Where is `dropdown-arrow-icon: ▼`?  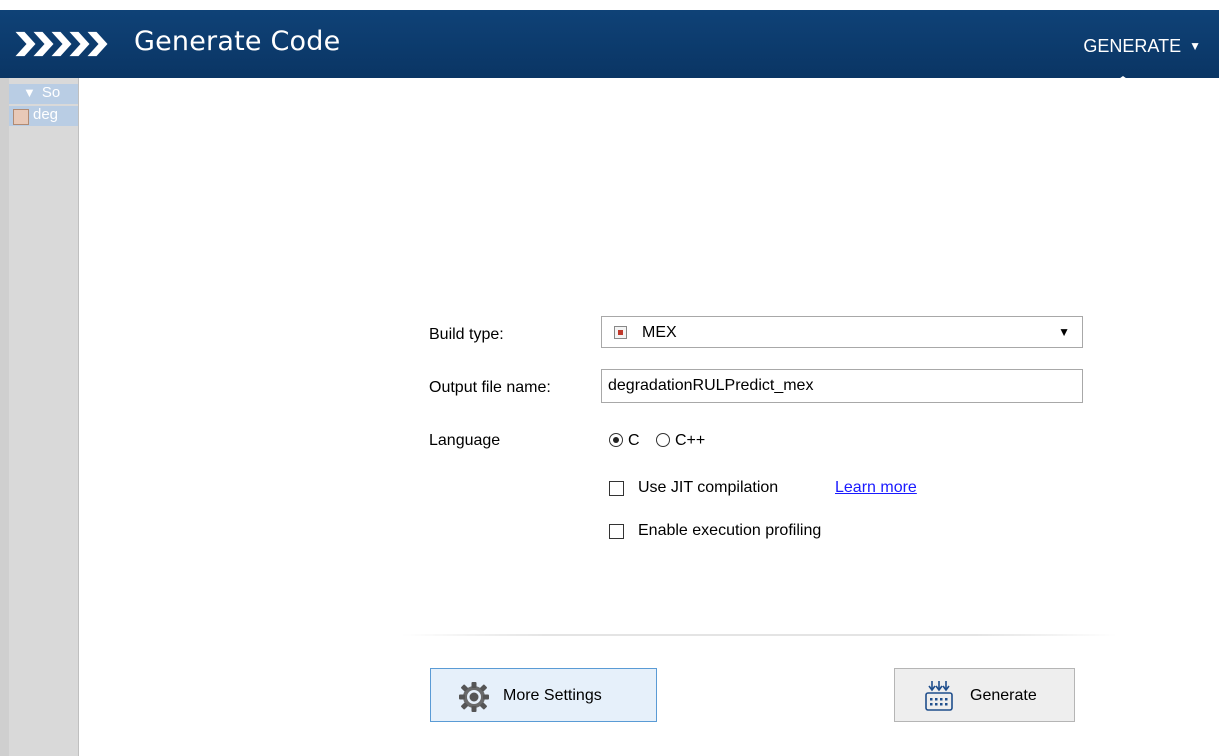
dropdown-arrow-icon: ▼ is located at coordinates (1064, 332).